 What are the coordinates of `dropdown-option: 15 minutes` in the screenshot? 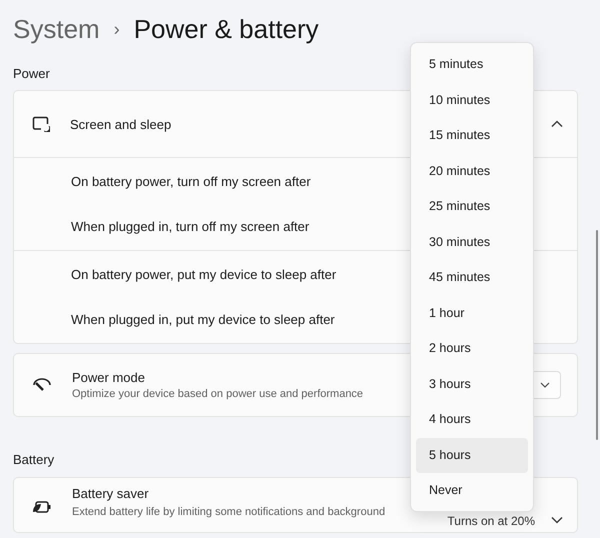 It's located at (472, 136).